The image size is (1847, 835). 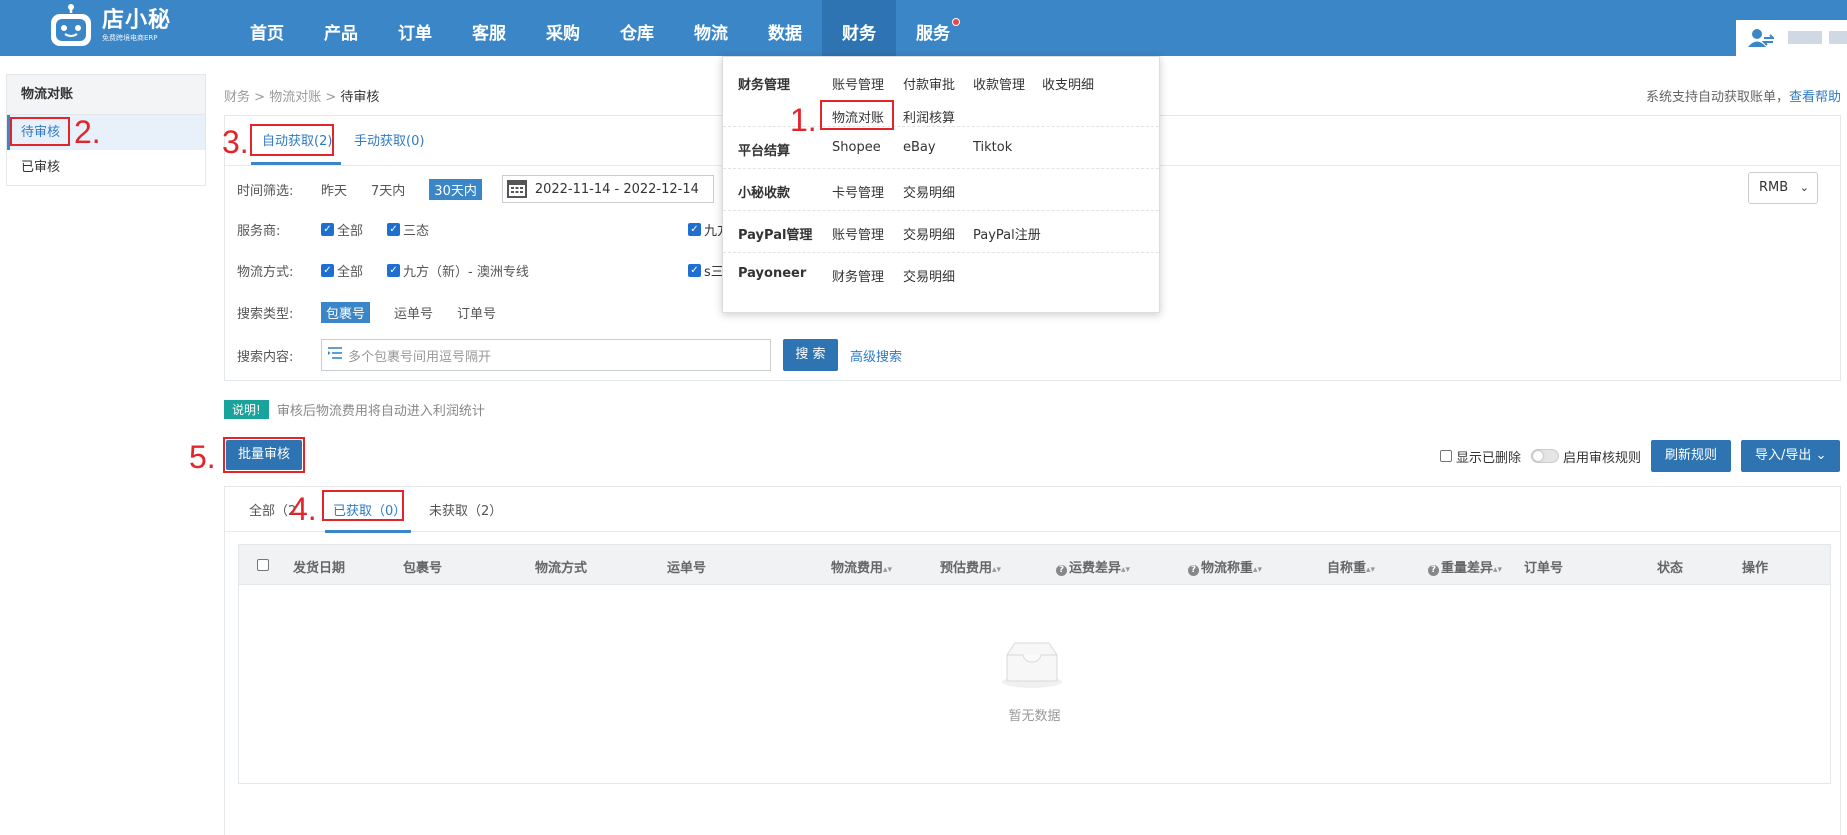 What do you see at coordinates (999, 83) in the screenshot?
I see `dd-link-receipt-mgmt: 收款管理` at bounding box center [999, 83].